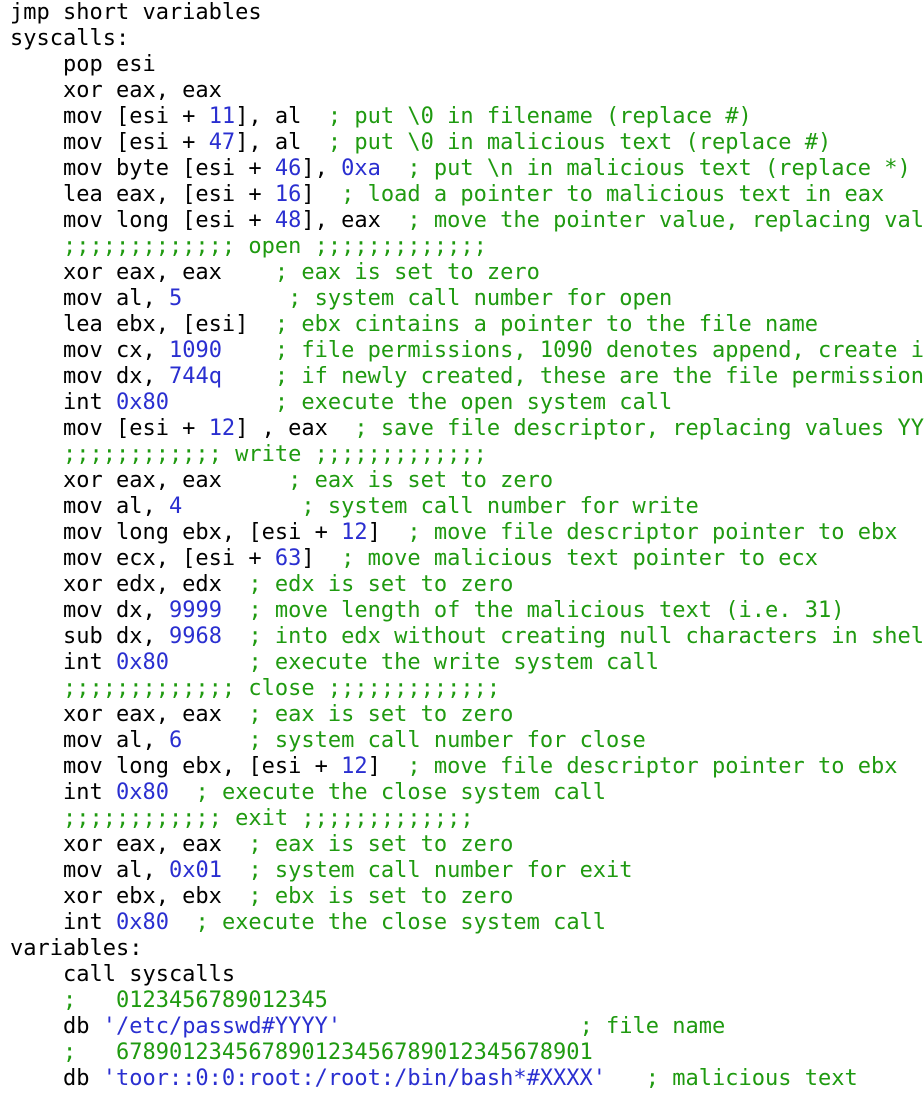  What do you see at coordinates (381, 584) in the screenshot?
I see `comment: ; edx is set to zero` at bounding box center [381, 584].